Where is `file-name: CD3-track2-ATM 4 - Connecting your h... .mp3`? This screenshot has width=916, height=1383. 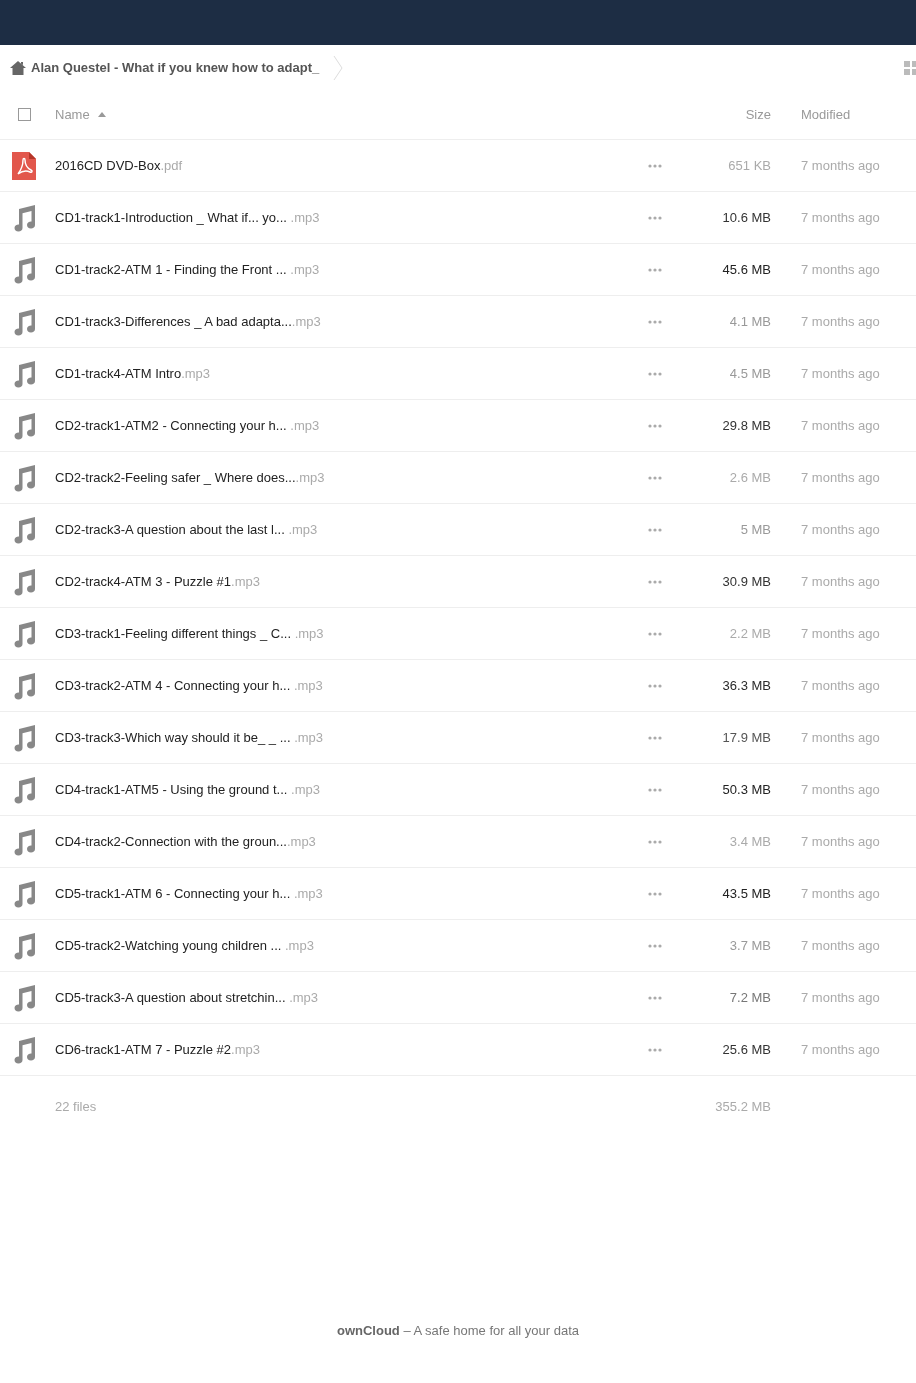 file-name: CD3-track2-ATM 4 - Connecting your h... .mp3 is located at coordinates (189, 685).